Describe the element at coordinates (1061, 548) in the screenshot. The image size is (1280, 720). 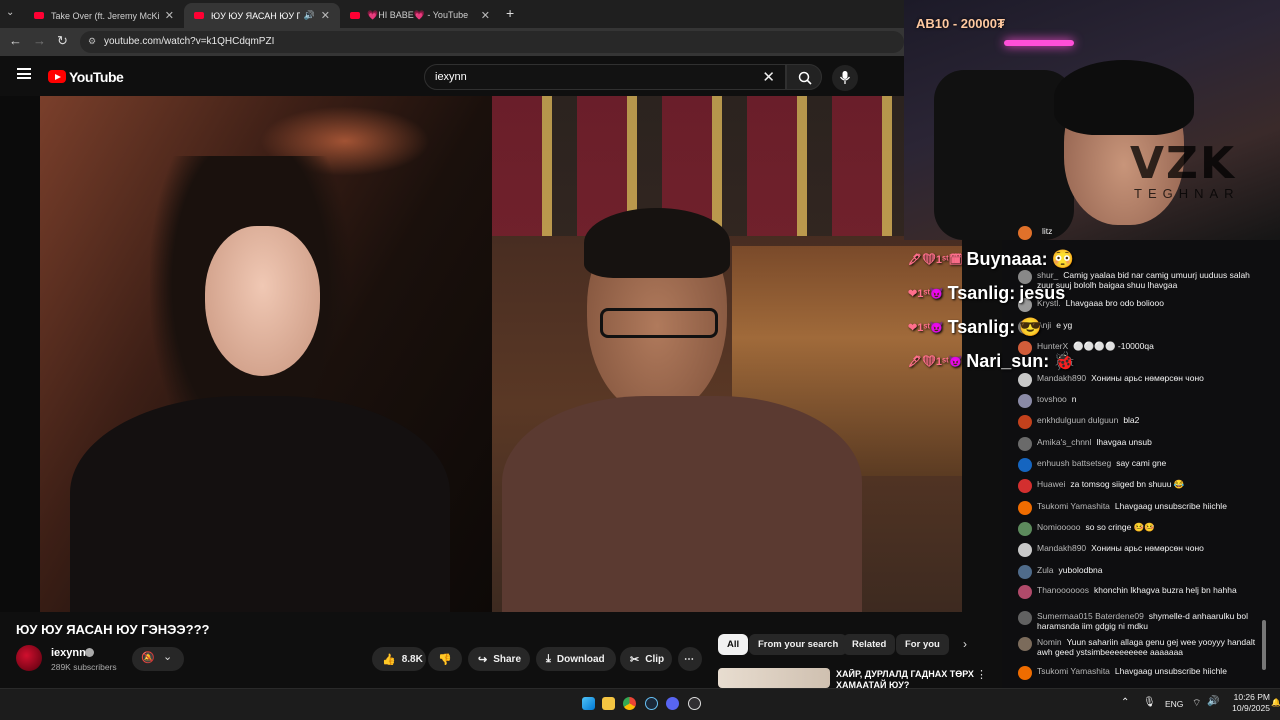
I see `chat-username: Mandakh890` at that location.